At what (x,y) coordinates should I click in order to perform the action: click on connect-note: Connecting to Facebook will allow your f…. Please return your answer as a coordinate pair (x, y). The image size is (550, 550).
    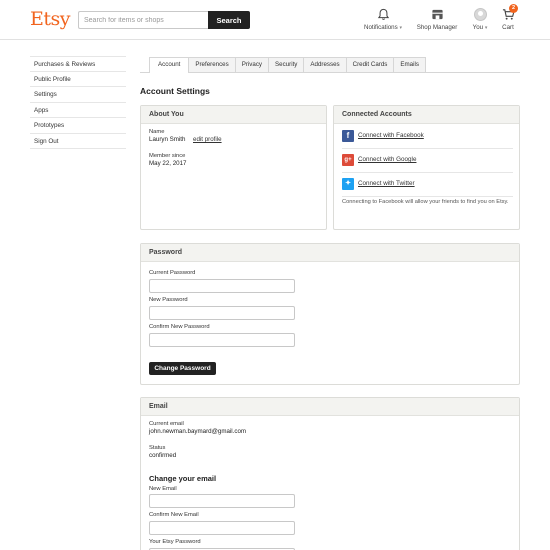
    Looking at the image, I should click on (425, 202).